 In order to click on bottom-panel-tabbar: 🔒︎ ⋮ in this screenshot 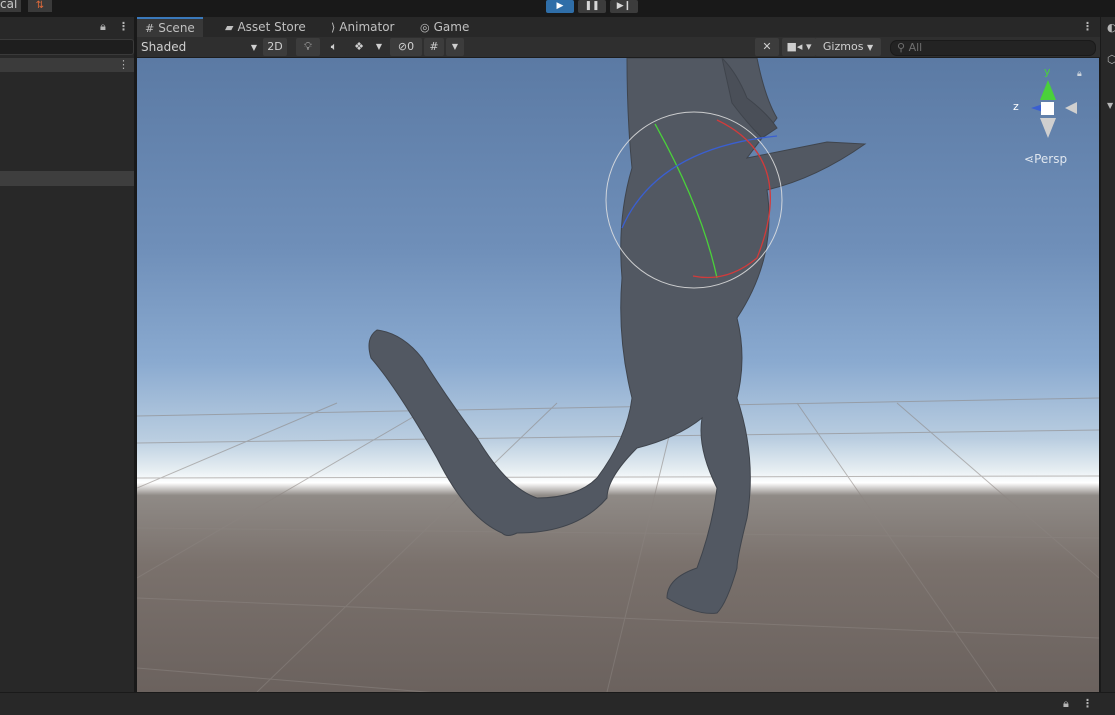, I will do `click(557, 703)`.